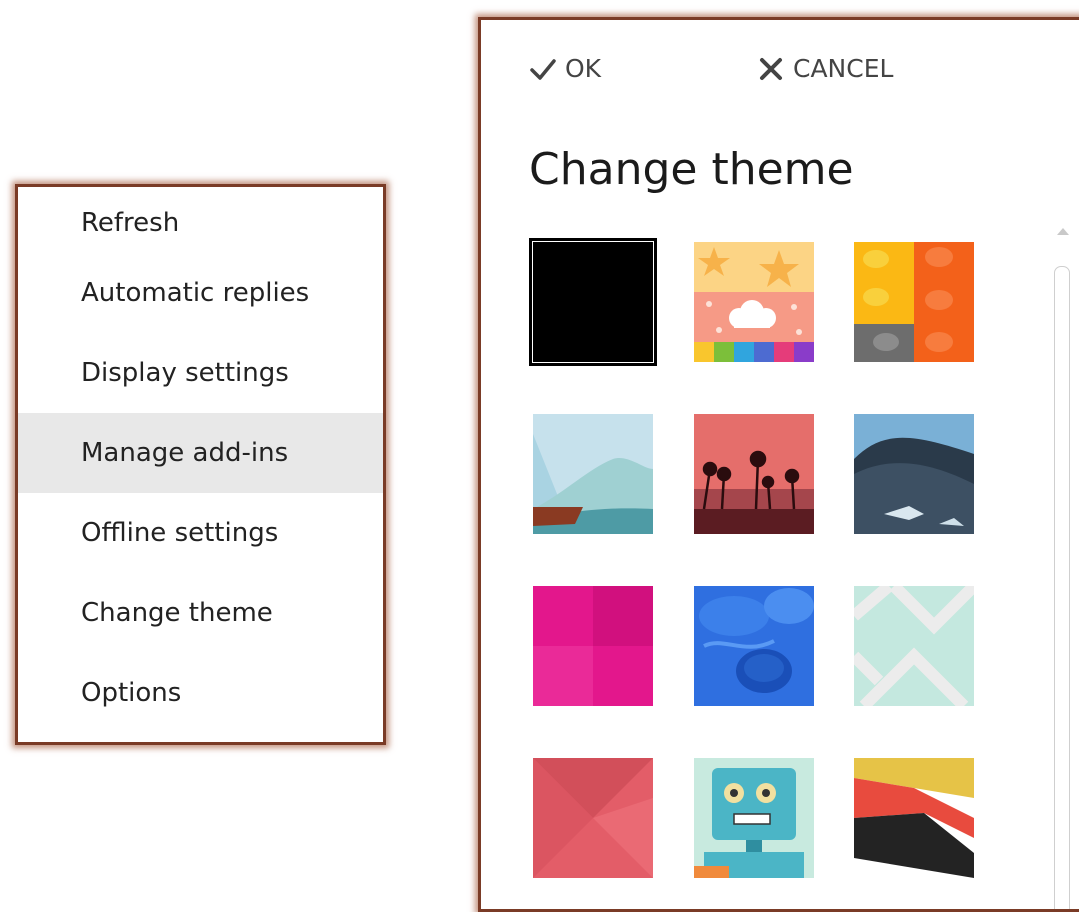  What do you see at coordinates (200, 218) in the screenshot?
I see `menu-item-refresh: Refresh` at bounding box center [200, 218].